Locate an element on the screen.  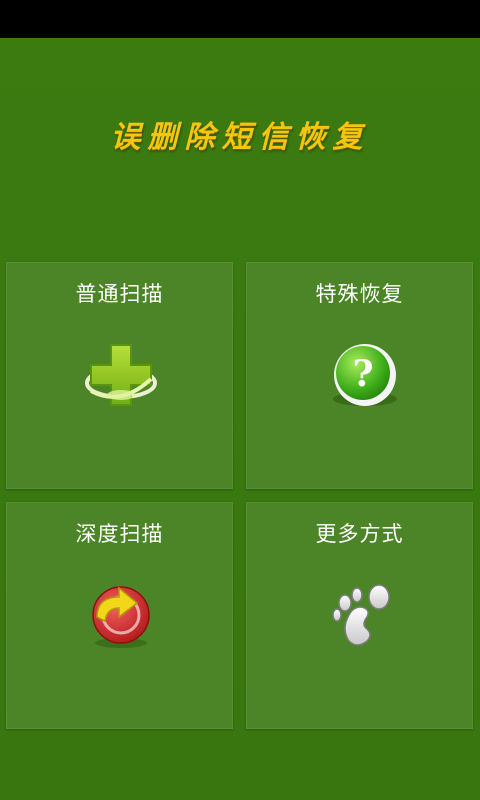
app-title: 误删除短信恢复 is located at coordinates (240, 137).